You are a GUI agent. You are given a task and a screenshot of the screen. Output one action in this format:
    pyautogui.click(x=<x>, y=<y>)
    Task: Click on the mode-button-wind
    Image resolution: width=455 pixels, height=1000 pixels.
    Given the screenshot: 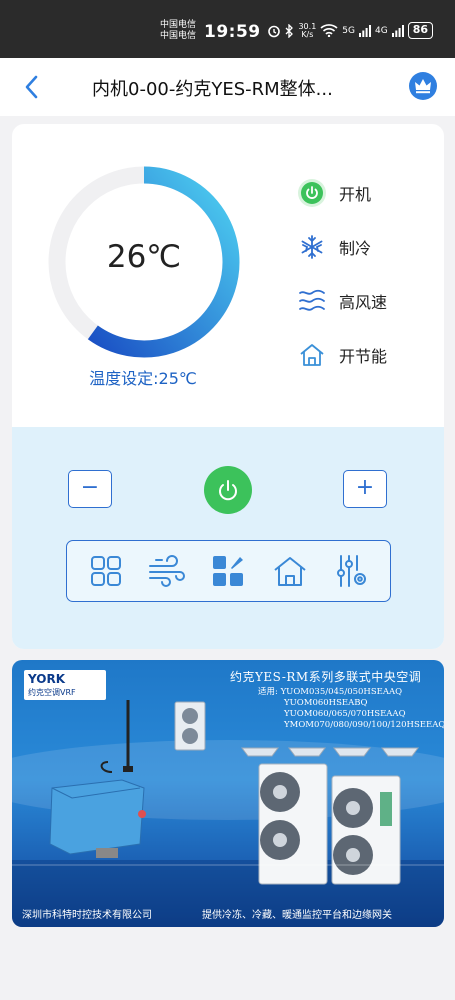 What is the action you would take?
    pyautogui.click(x=167, y=571)
    